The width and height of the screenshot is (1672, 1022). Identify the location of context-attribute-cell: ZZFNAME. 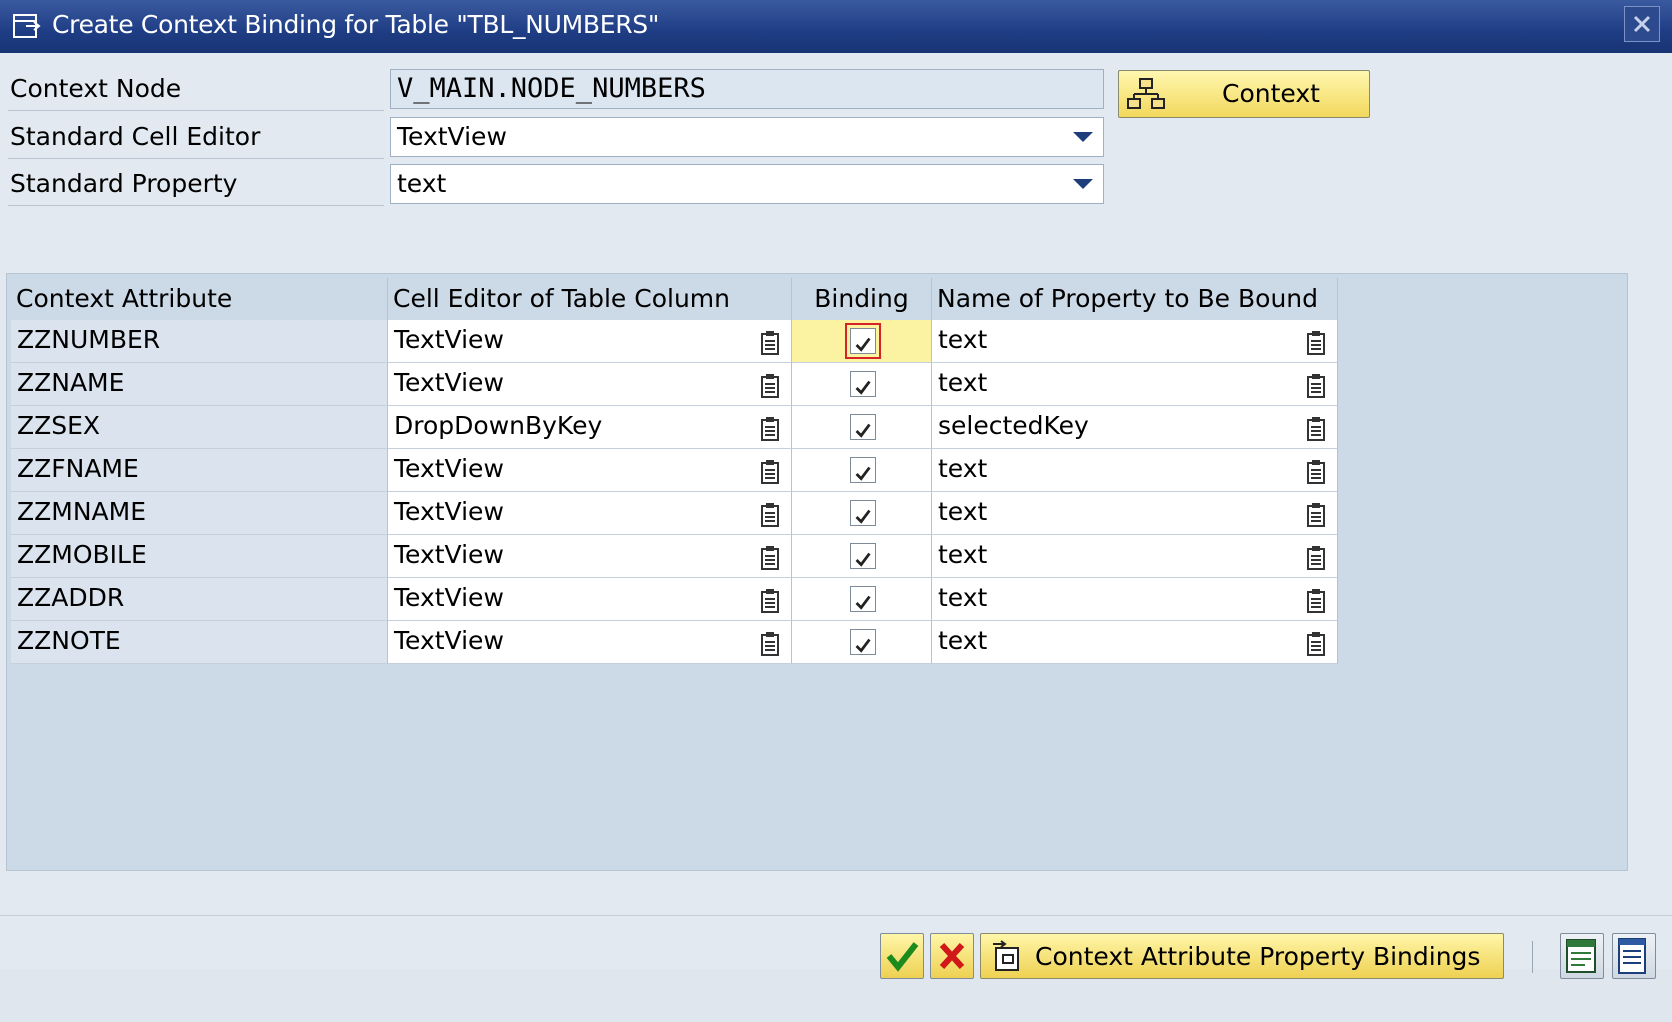
(199, 470).